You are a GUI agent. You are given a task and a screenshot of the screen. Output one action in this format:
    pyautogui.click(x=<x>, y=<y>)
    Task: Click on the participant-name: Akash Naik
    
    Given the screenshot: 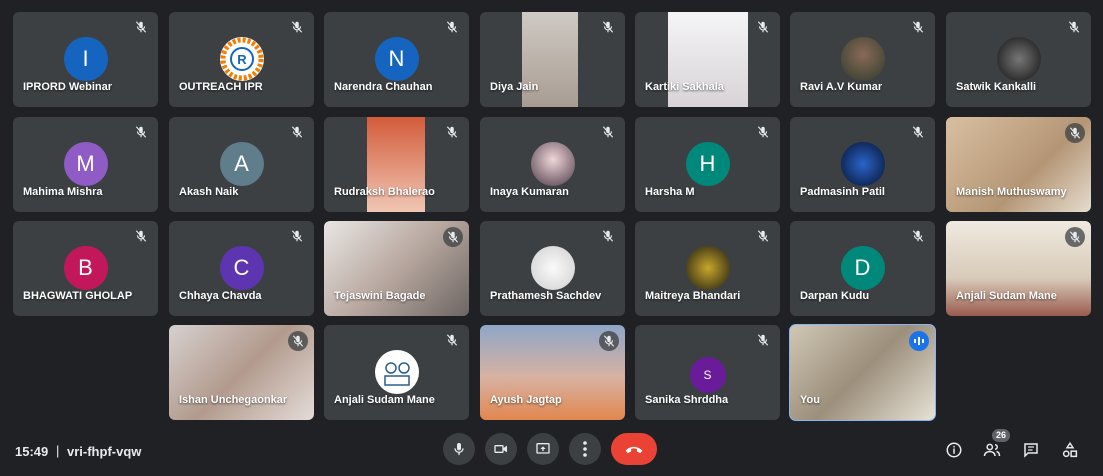 What is the action you would take?
    pyautogui.click(x=209, y=192)
    